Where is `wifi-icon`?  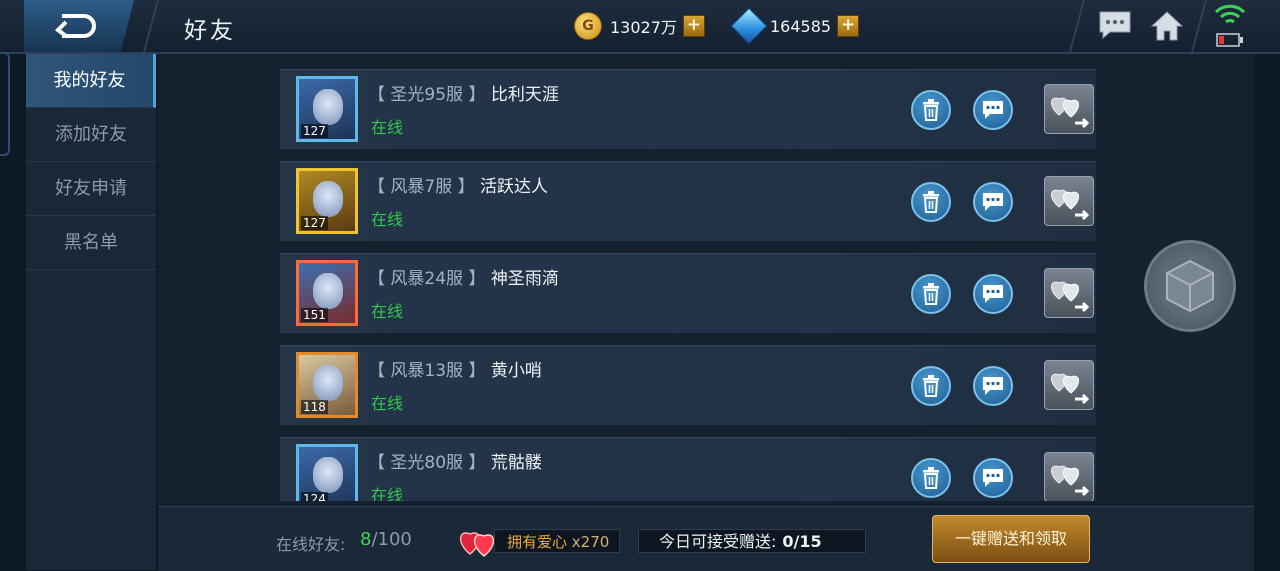
wifi-icon is located at coordinates (1230, 17).